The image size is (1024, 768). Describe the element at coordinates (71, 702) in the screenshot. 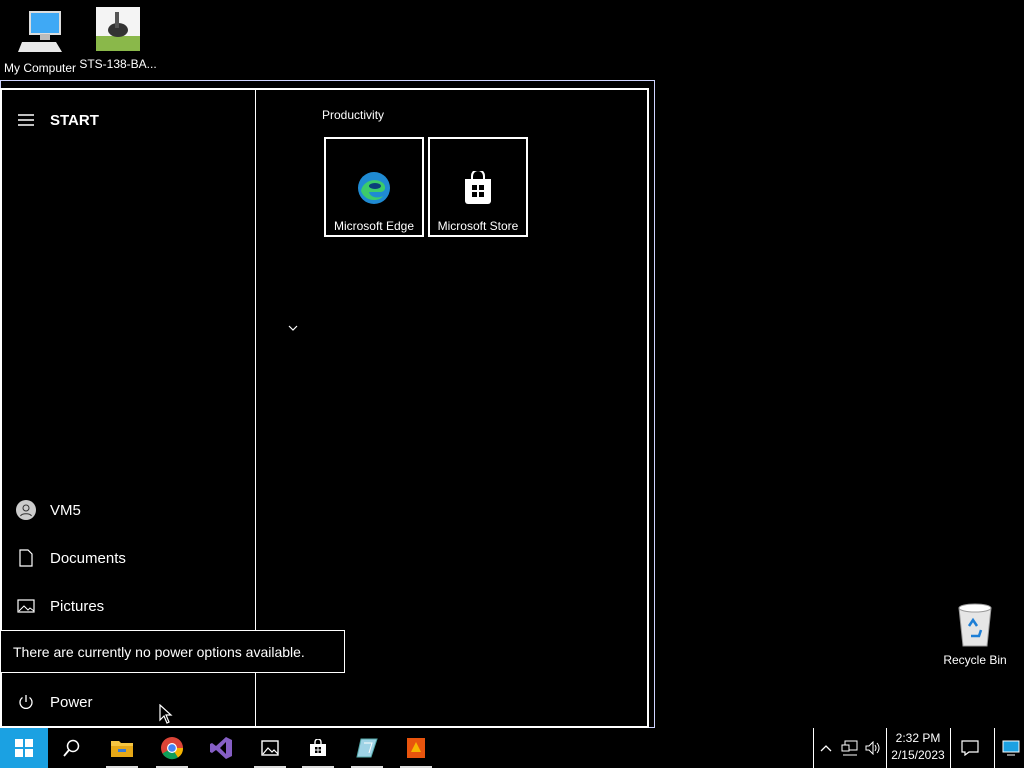

I see `start-item-label: Power` at that location.